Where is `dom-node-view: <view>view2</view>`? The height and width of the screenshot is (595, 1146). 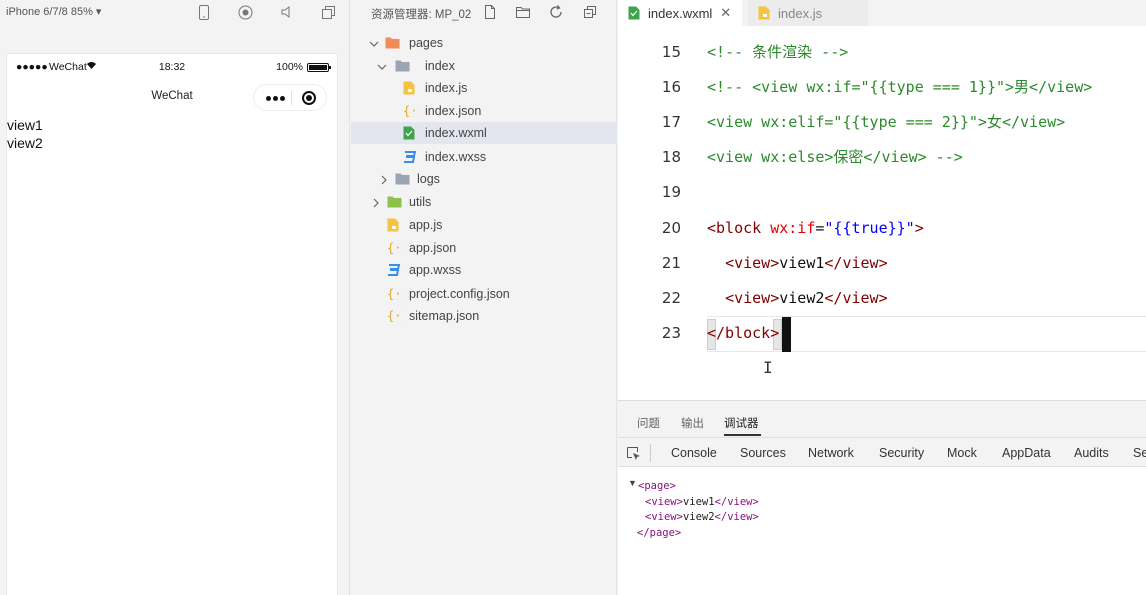 dom-node-view: <view>view2</view> is located at coordinates (702, 518).